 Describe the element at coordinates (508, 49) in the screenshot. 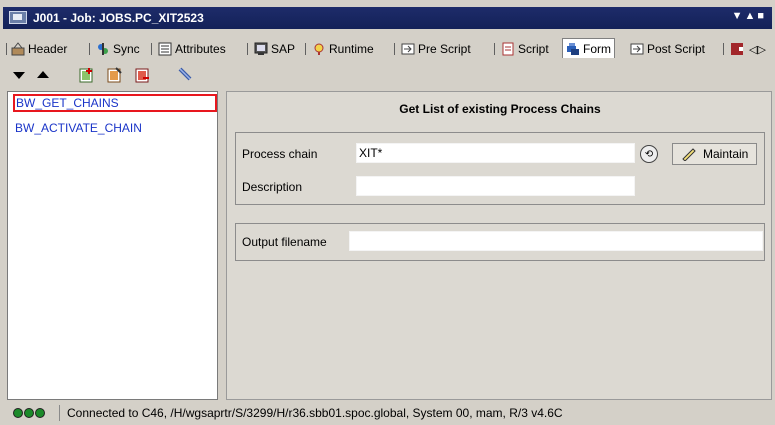

I see `script-icon` at that location.